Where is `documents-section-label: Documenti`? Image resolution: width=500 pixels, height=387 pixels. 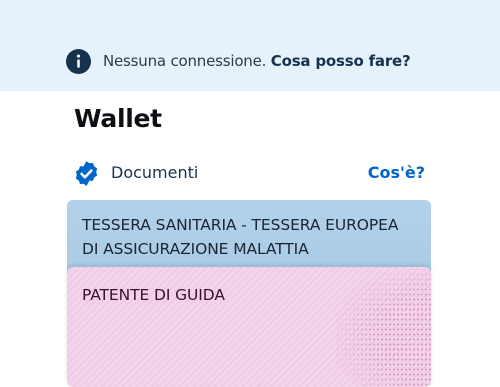 documents-section-label: Documenti is located at coordinates (155, 172).